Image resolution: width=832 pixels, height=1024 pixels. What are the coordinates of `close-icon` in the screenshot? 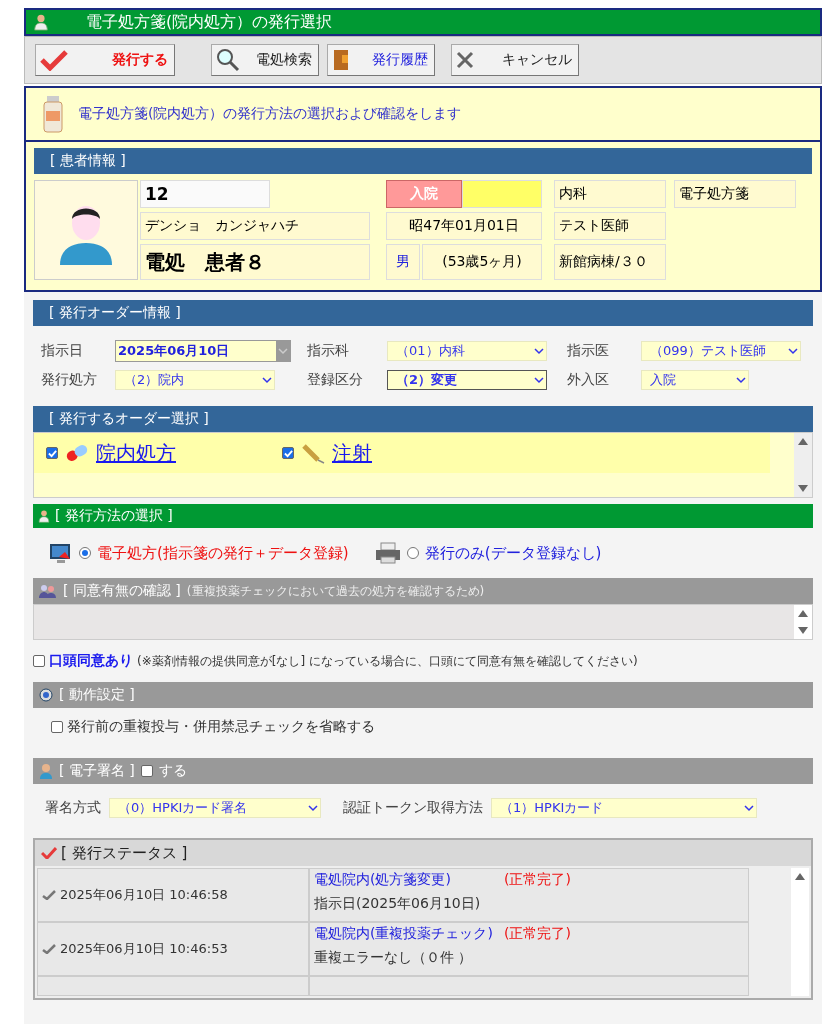 It's located at (465, 60).